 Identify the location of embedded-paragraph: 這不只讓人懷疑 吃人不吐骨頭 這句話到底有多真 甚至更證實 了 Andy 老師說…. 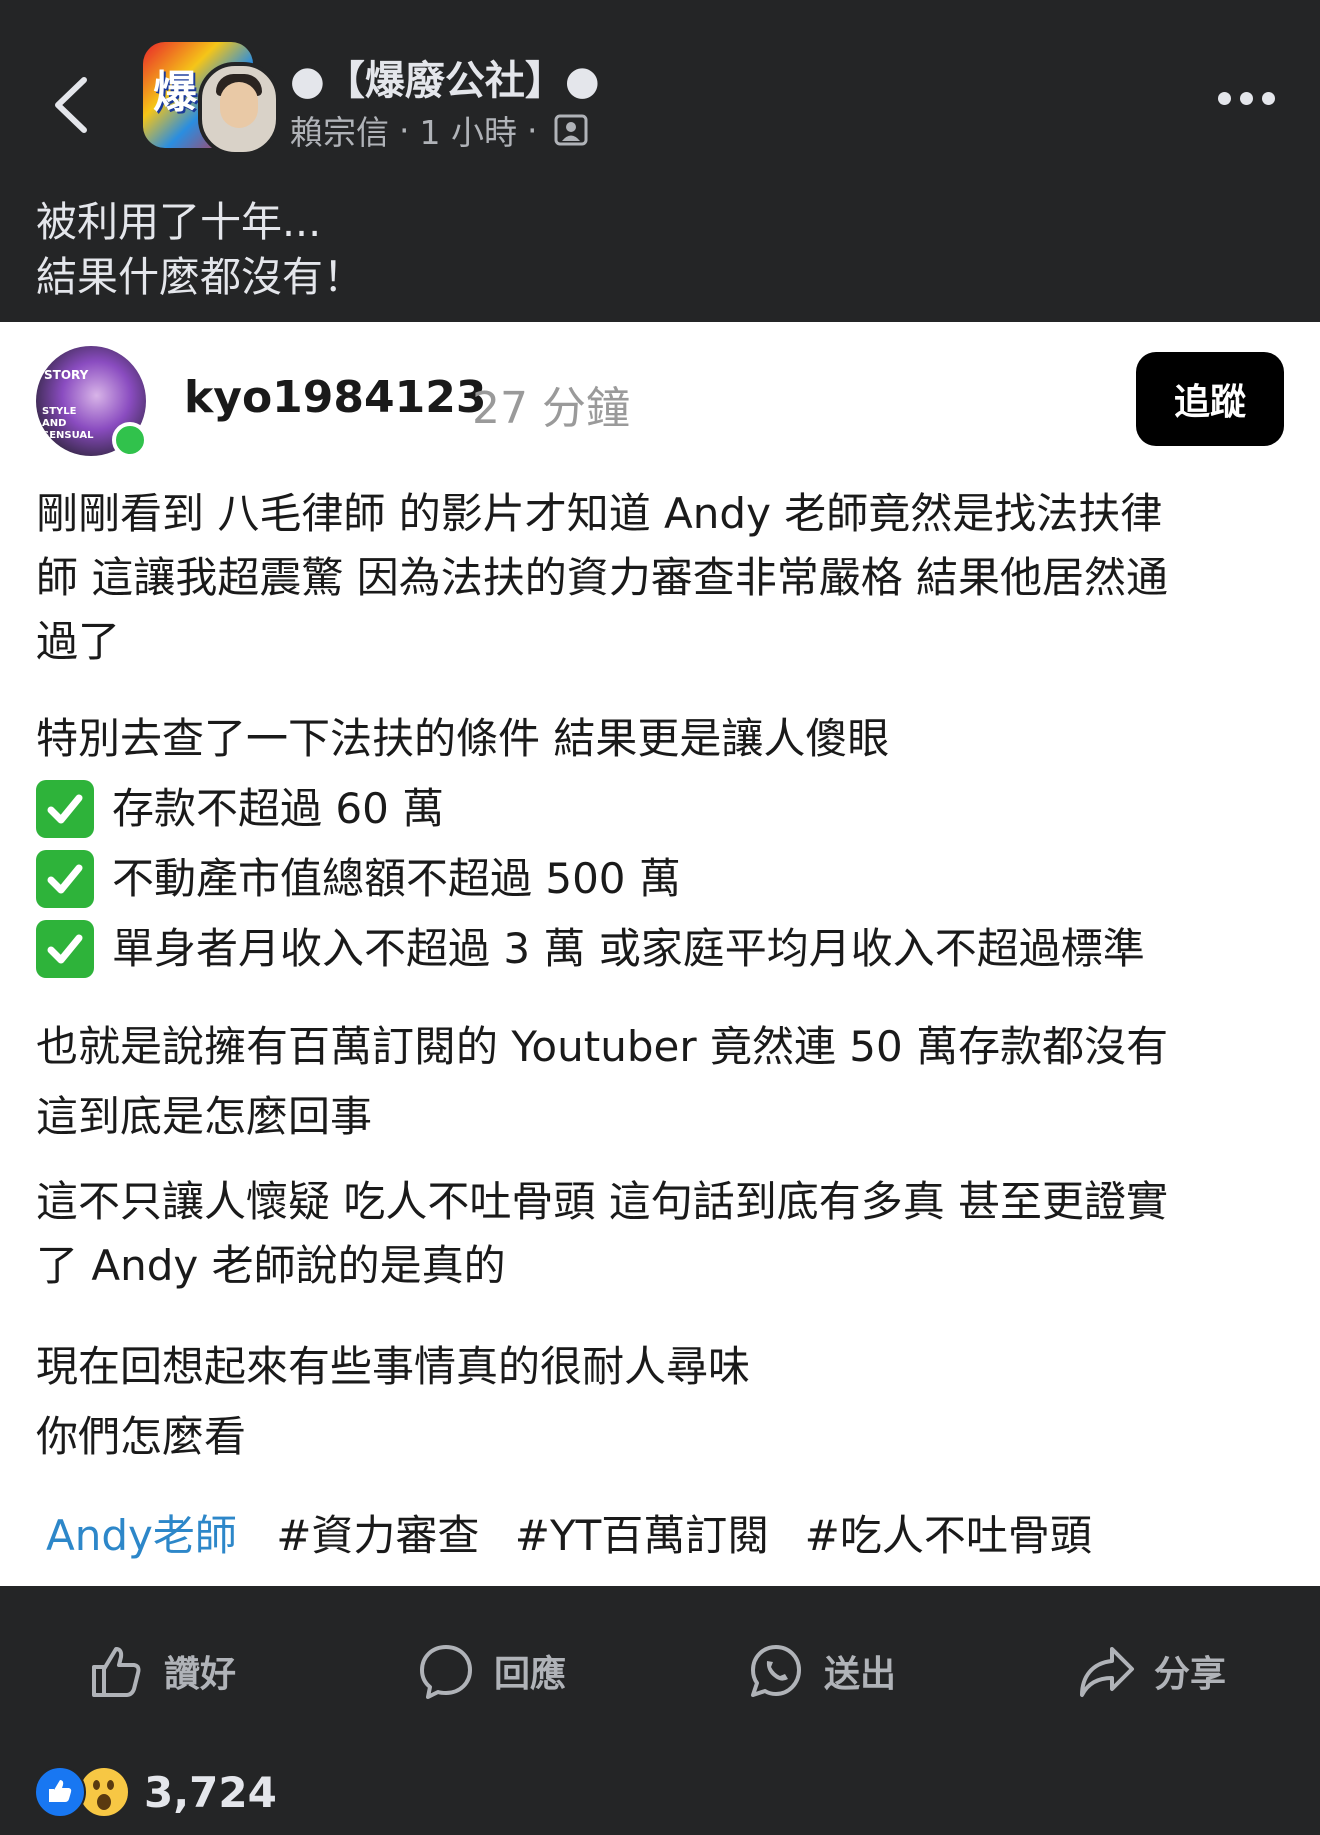
(602, 1233).